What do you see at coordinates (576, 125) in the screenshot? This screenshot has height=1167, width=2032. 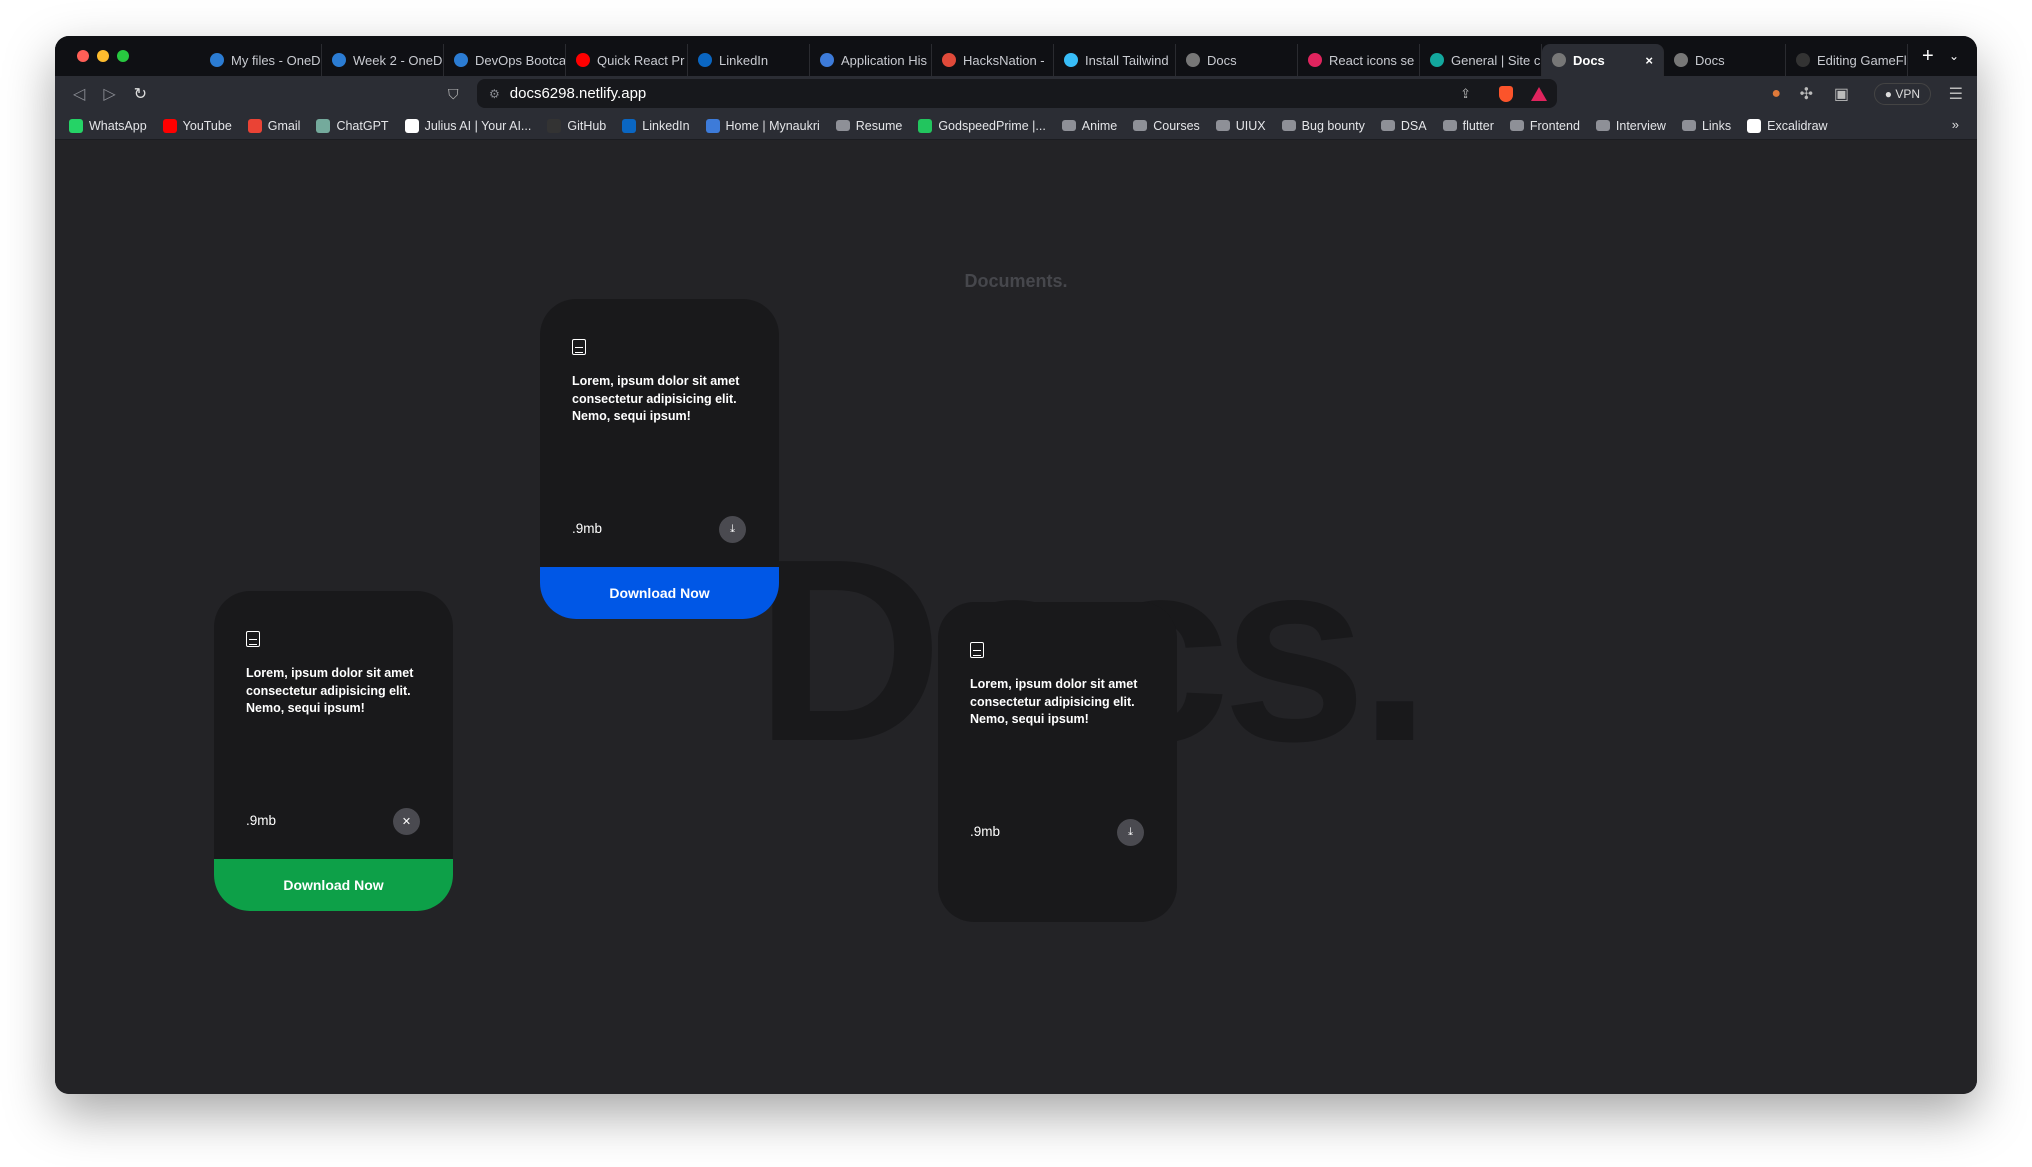 I see `bookmark-item: GitHub` at bounding box center [576, 125].